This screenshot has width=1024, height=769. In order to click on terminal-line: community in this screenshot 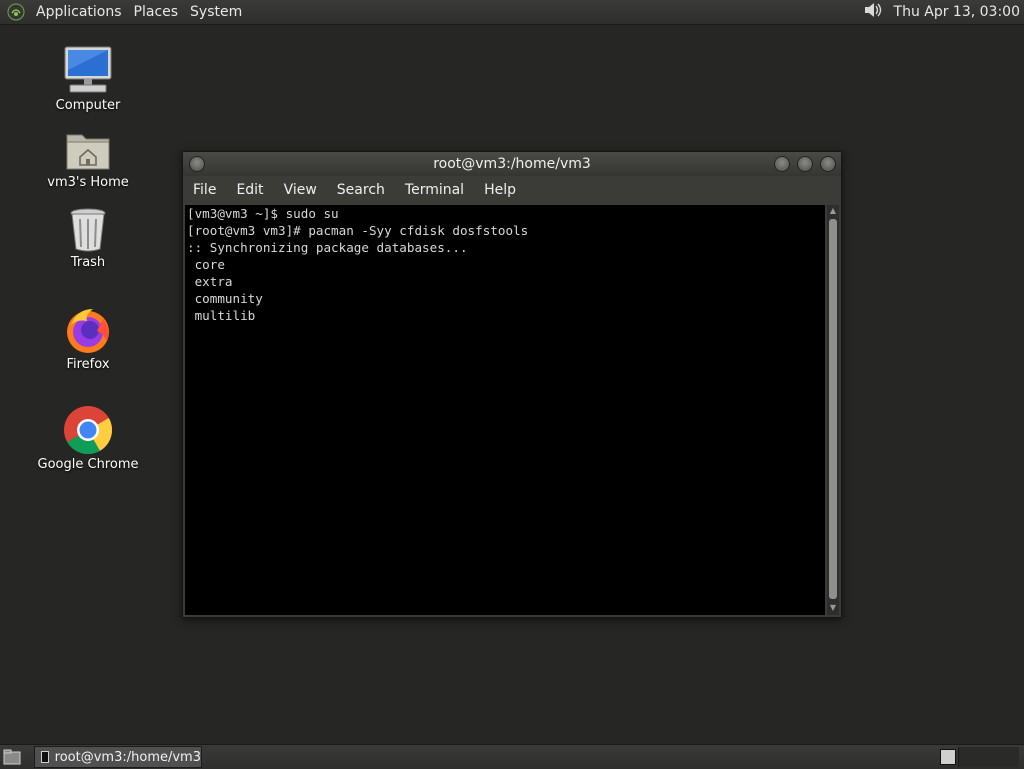, I will do `click(225, 298)`.